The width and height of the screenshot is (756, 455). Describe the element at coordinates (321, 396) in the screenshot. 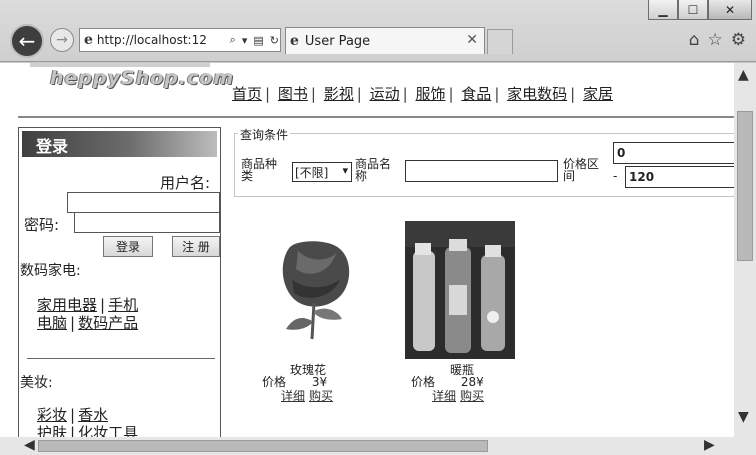

I see `buy-link-rose: 购买` at that location.